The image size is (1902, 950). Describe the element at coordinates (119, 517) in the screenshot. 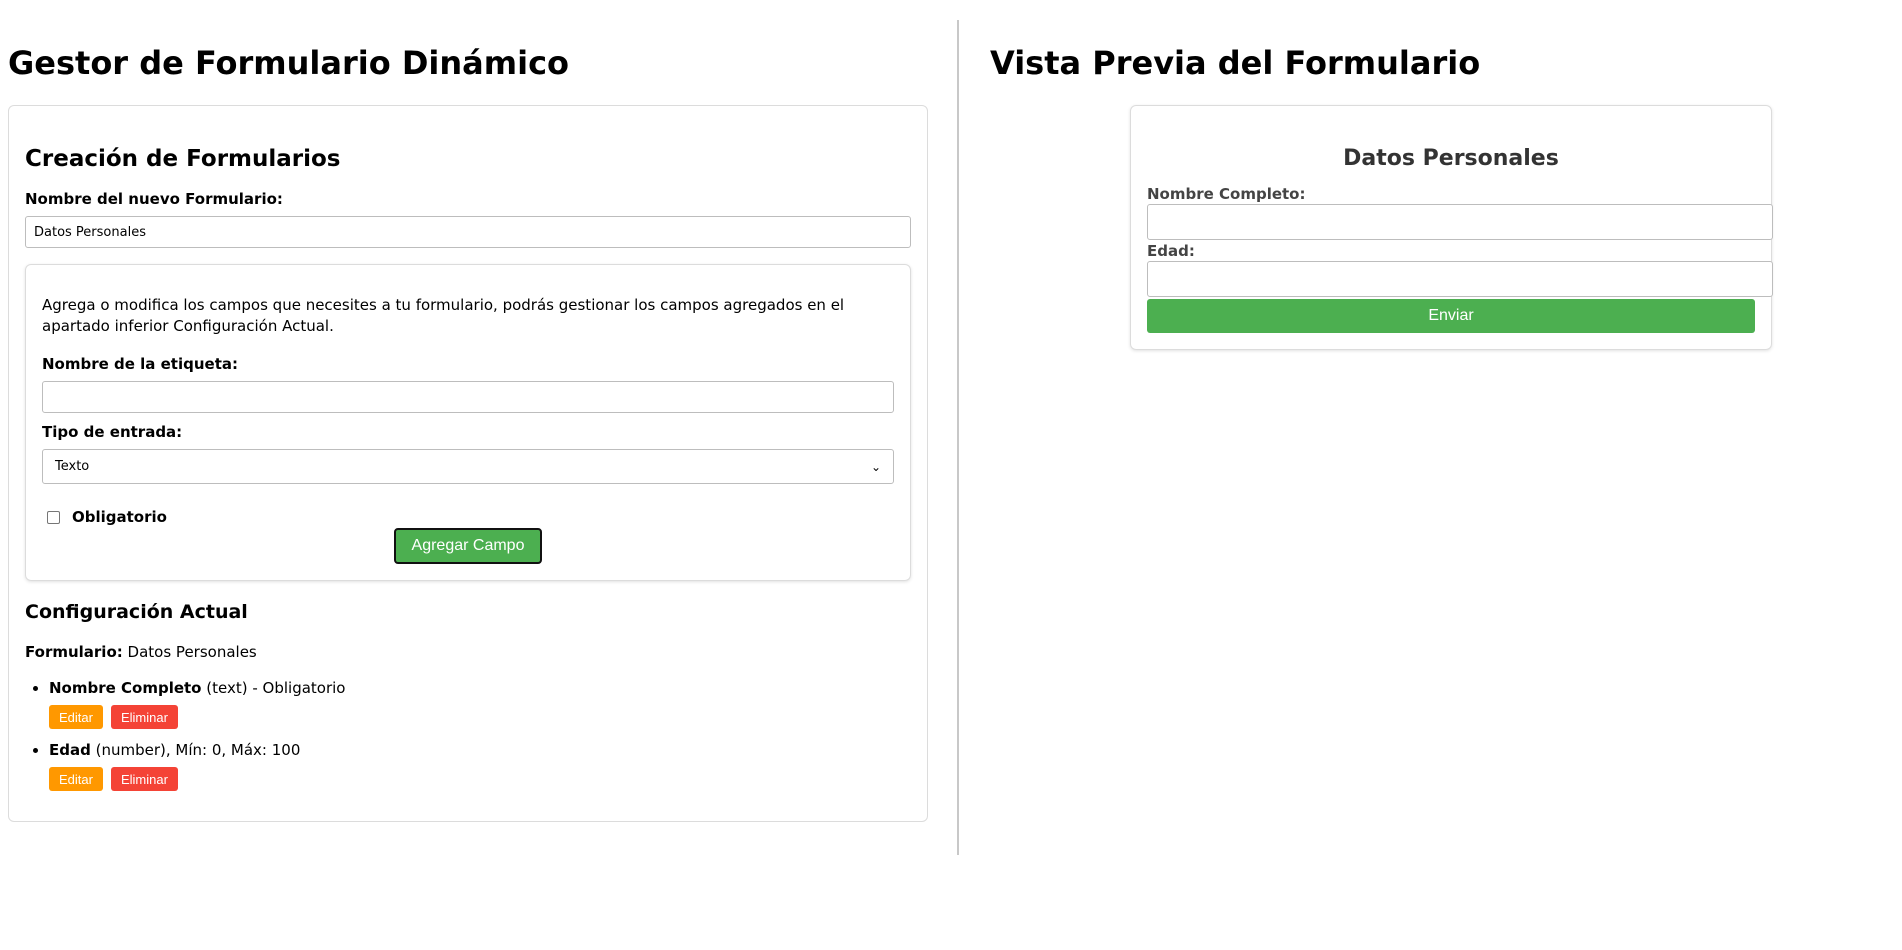

I see `required-label: Obligatorio` at that location.